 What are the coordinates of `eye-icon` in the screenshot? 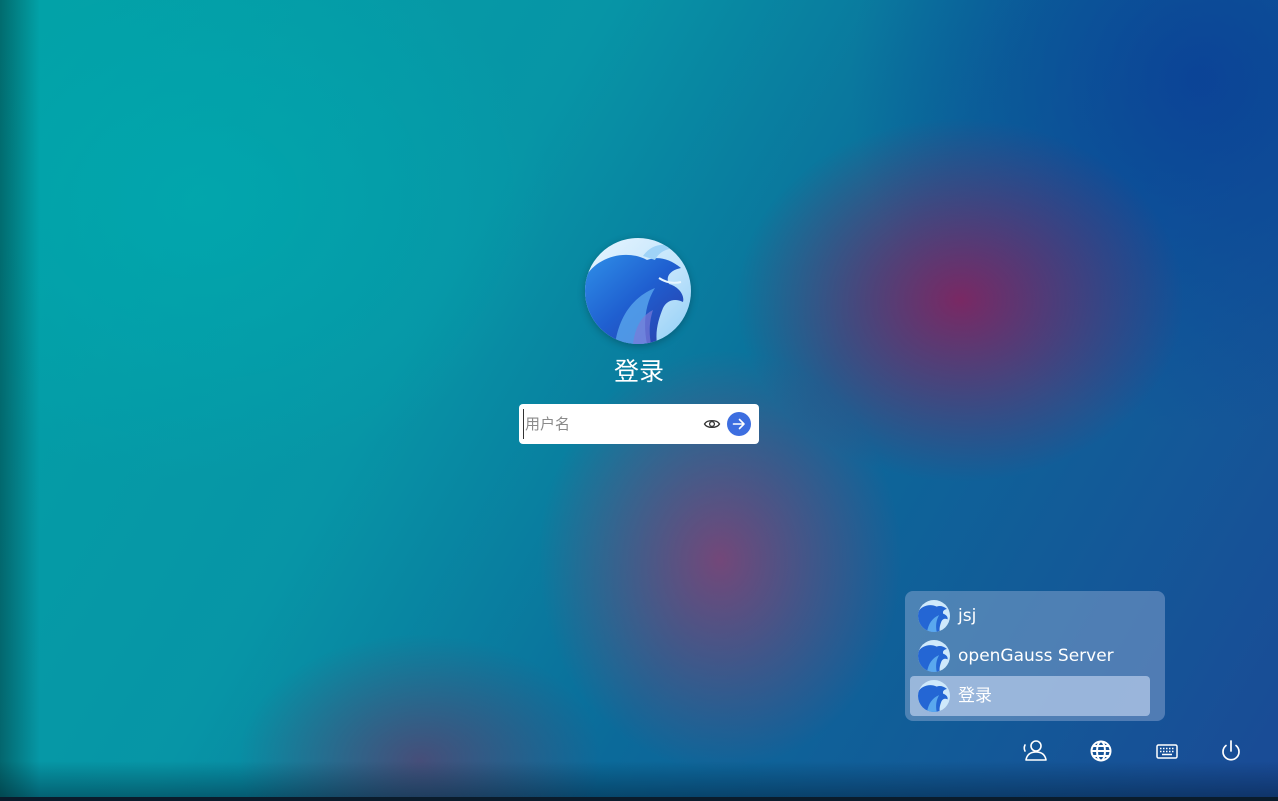 It's located at (712, 424).